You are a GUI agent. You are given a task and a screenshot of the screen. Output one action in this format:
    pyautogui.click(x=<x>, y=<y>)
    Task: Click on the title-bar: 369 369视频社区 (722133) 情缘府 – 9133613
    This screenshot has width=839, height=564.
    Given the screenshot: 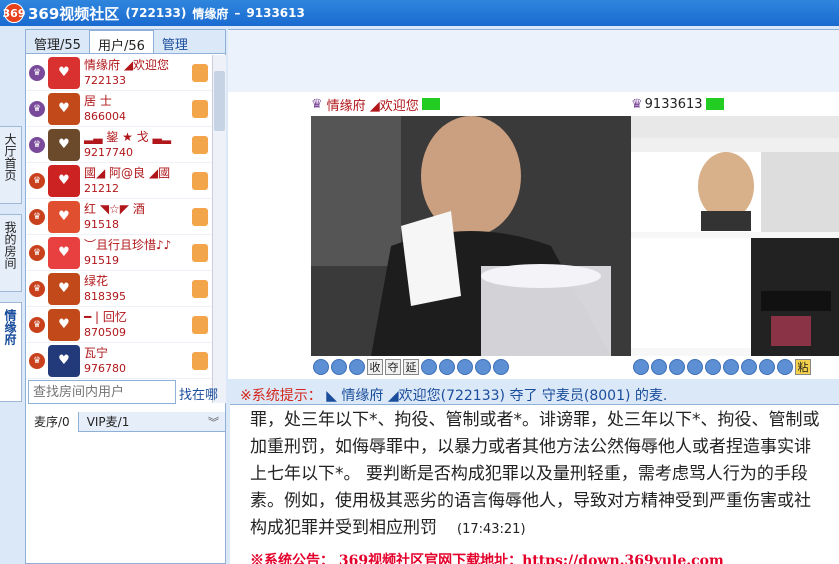 What is the action you would take?
    pyautogui.click(x=419, y=13)
    